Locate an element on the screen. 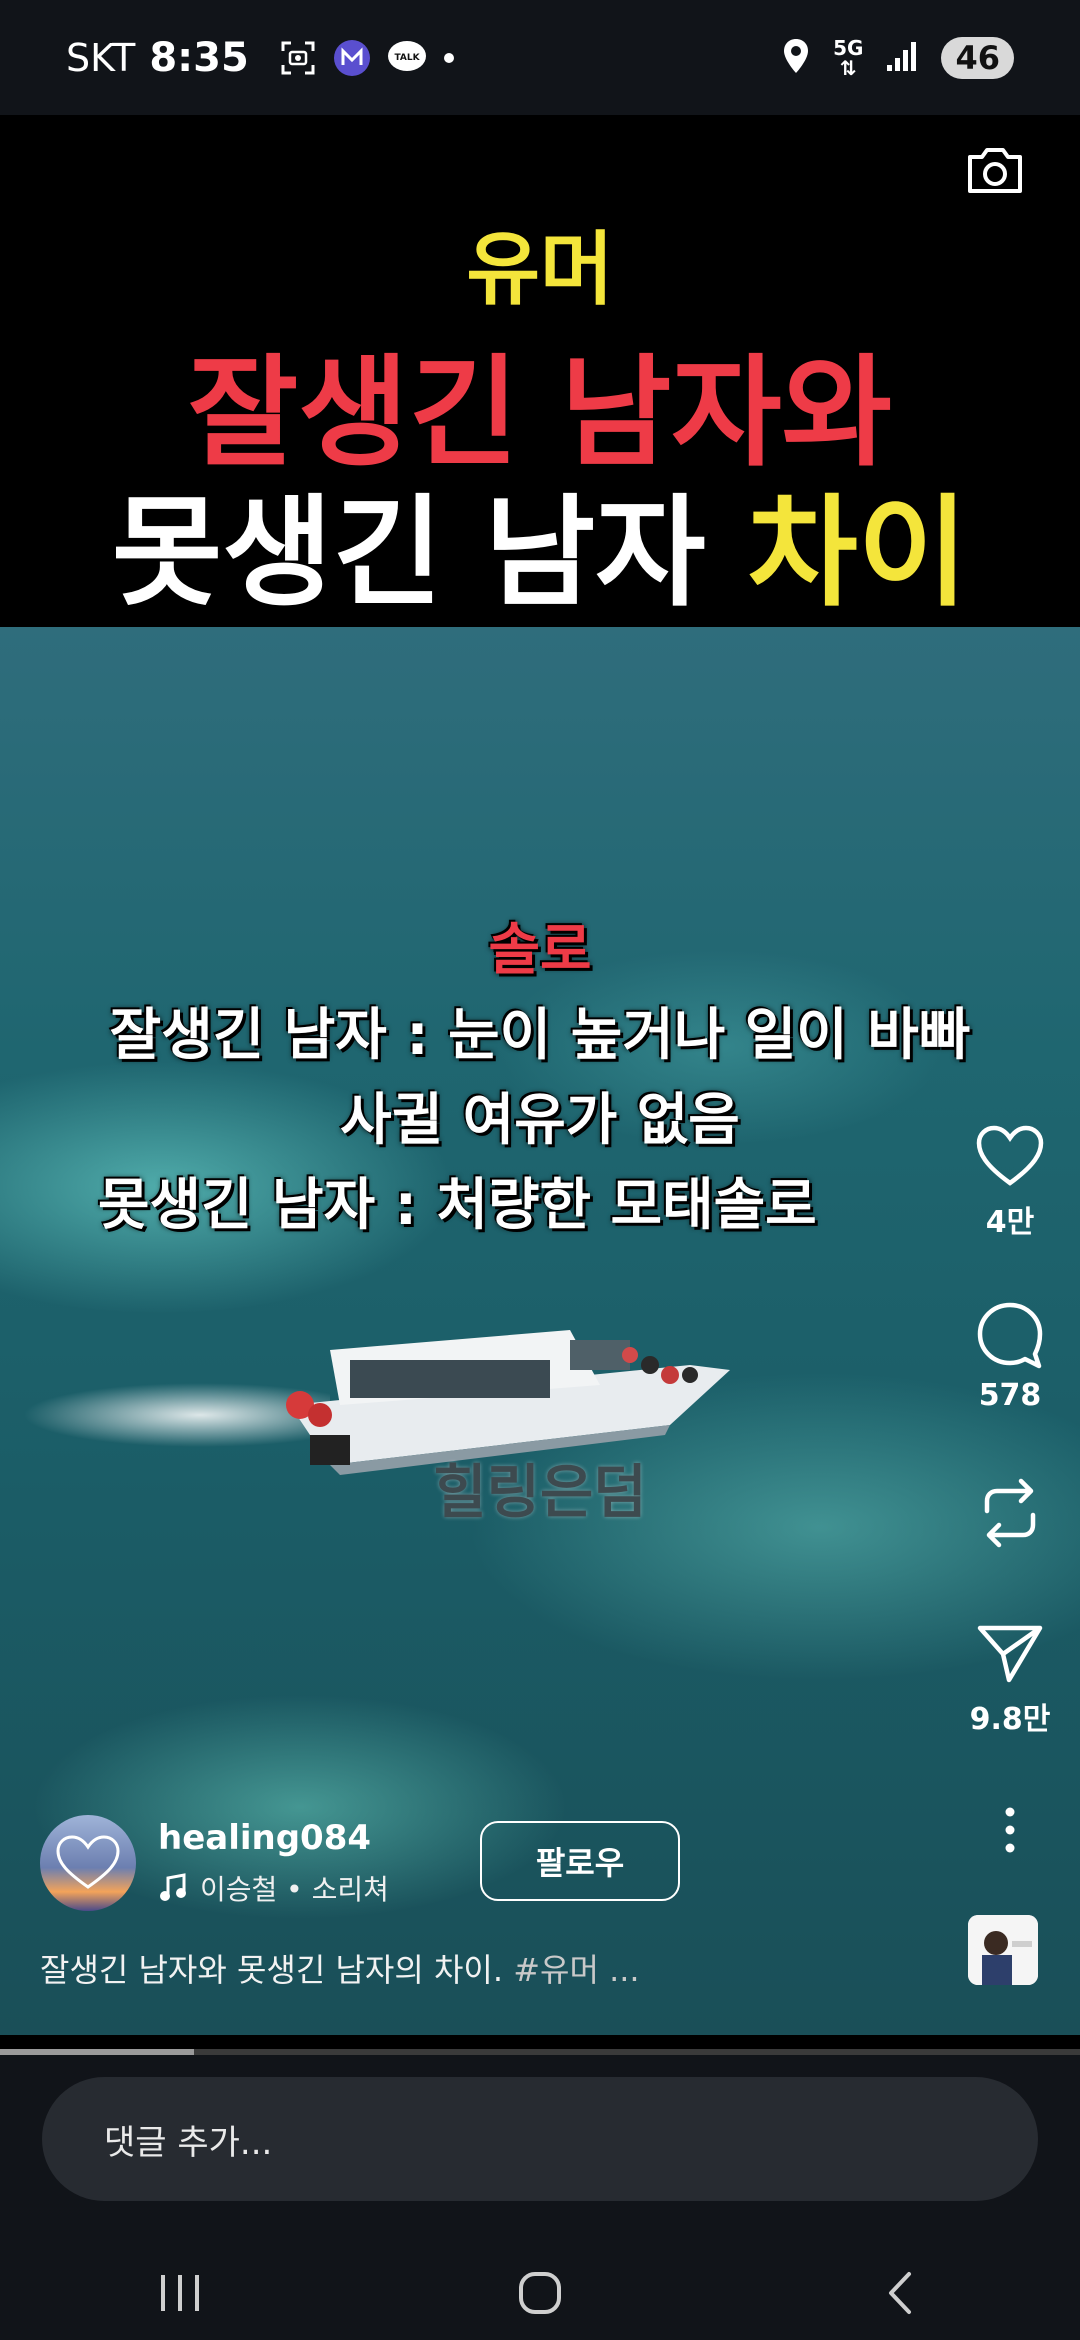 This screenshot has height=2340, width=1080. action-rail: 4만 578 9.8만 is located at coordinates (1010, 1075).